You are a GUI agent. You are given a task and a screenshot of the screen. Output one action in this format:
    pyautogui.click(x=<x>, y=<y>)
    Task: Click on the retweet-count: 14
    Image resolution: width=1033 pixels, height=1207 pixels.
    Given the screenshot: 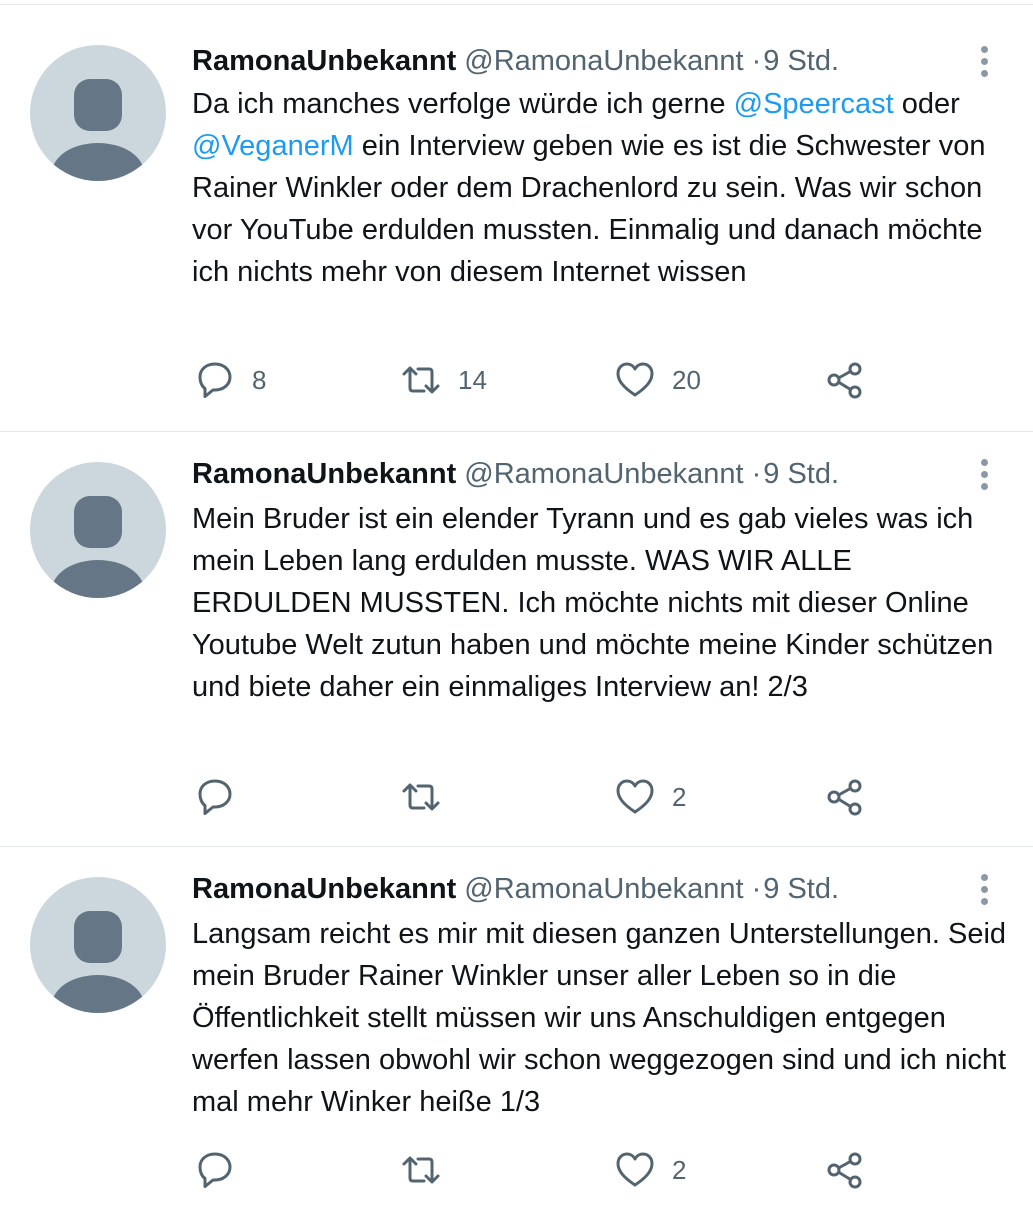 What is the action you would take?
    pyautogui.click(x=472, y=380)
    